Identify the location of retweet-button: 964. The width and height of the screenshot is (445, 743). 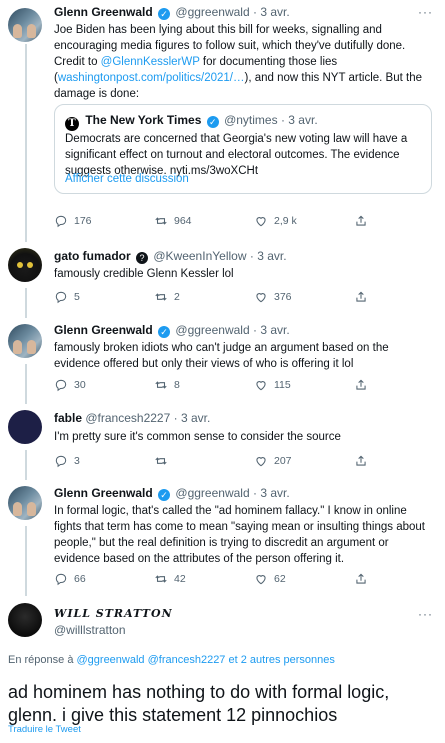
(173, 221).